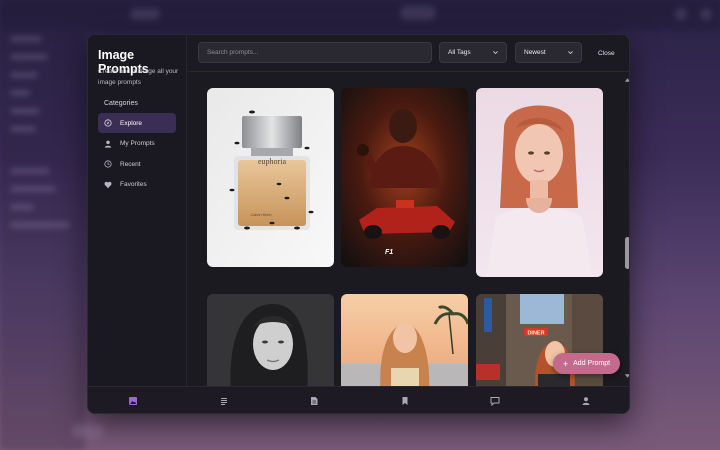 The height and width of the screenshot is (450, 720). Describe the element at coordinates (606, 53) in the screenshot. I see `close-button: Close` at that location.